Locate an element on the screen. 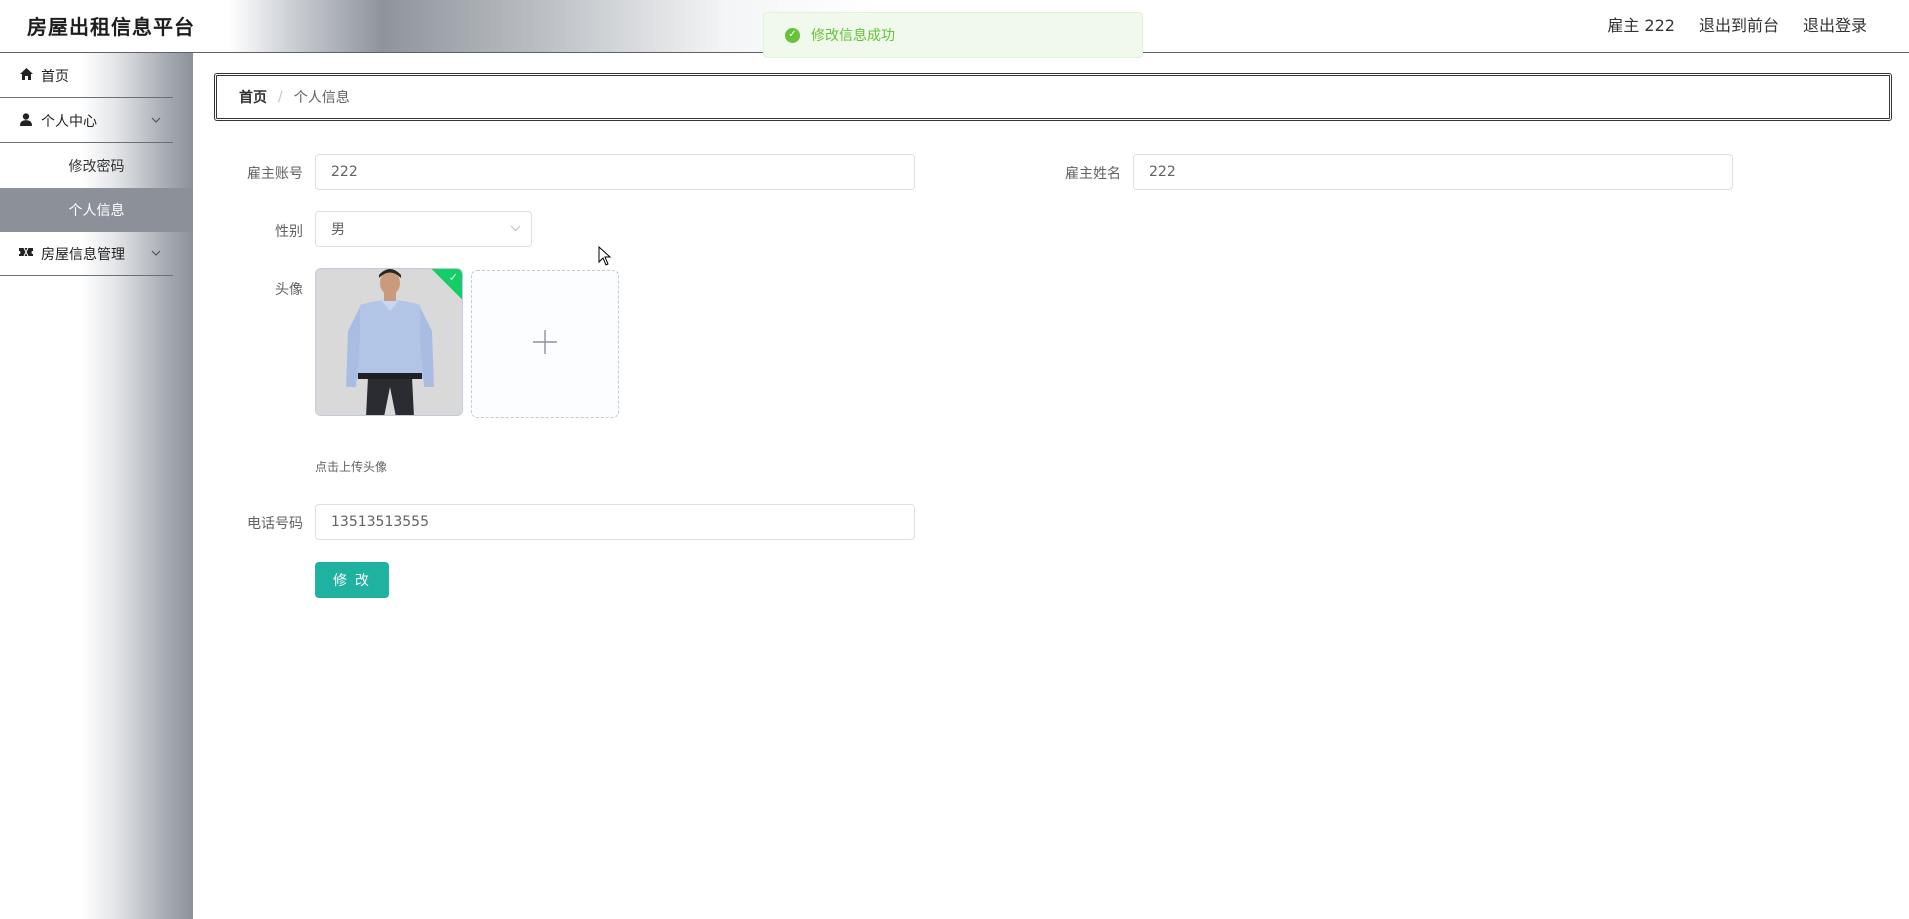  phone-value: 13513513555 is located at coordinates (380, 522).